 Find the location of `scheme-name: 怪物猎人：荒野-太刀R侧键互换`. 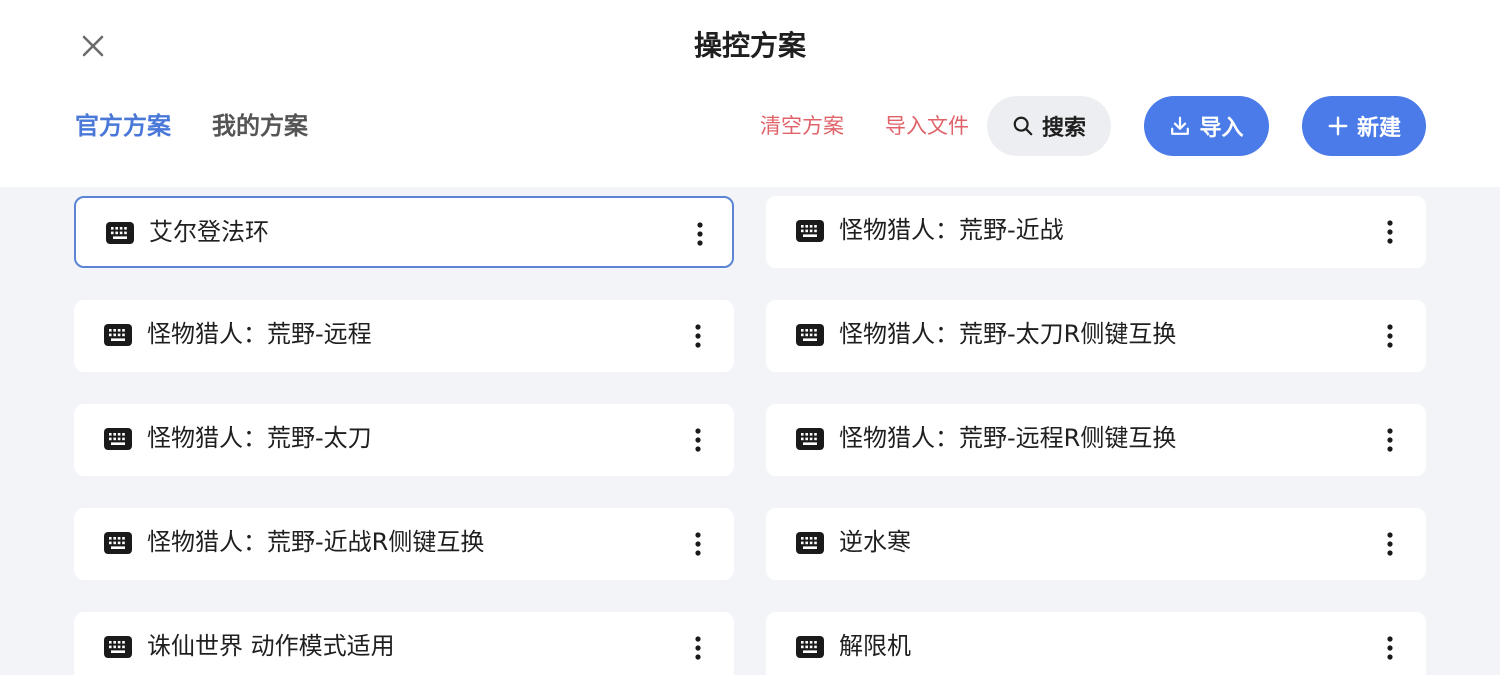

scheme-name: 怪物猎人：荒野-太刀R侧键互换 is located at coordinates (1008, 334).